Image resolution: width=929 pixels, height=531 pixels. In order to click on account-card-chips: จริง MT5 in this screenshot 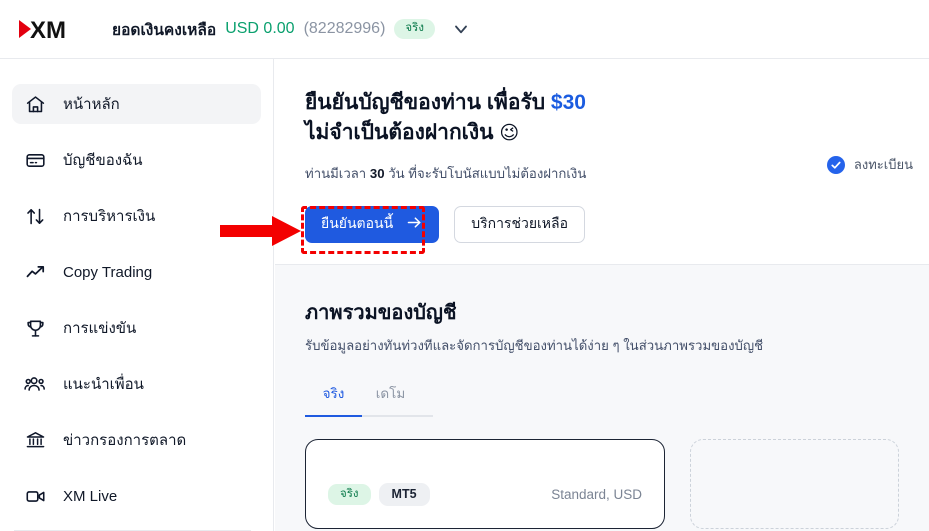, I will do `click(379, 494)`.